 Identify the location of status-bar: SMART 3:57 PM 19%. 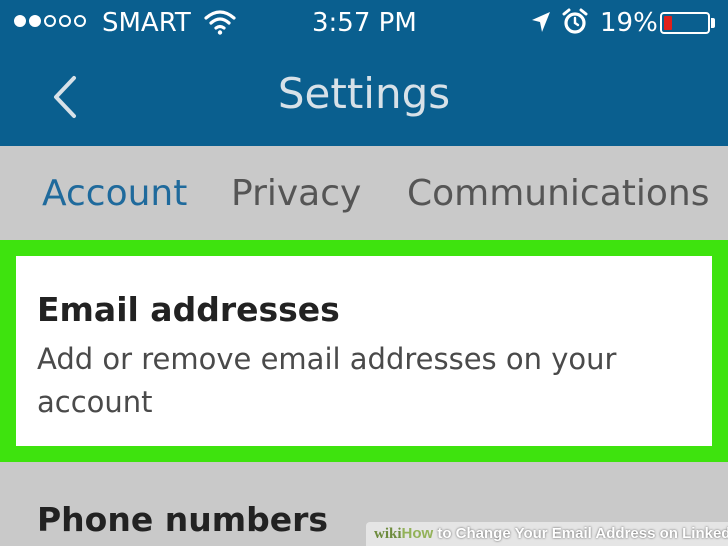
(364, 23).